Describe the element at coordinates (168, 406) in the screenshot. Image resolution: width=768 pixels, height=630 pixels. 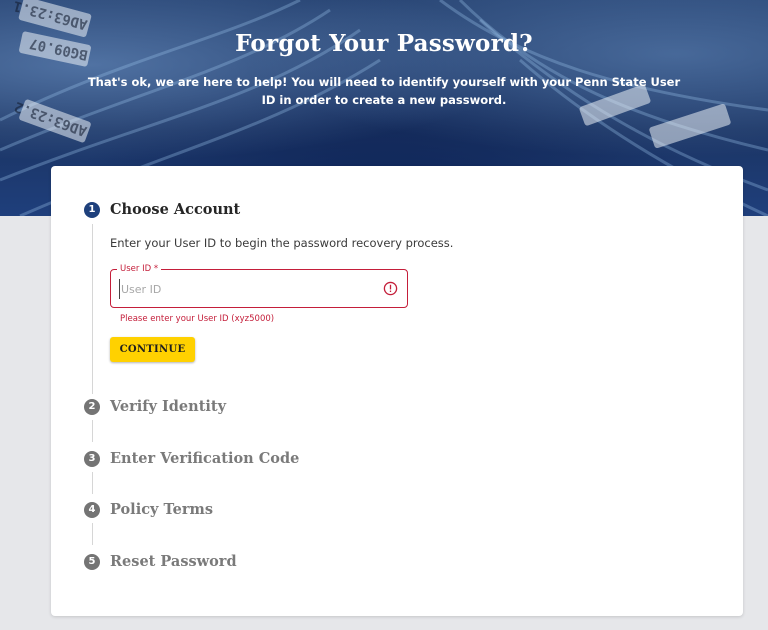
I see `step-label: Verify Identity` at that location.